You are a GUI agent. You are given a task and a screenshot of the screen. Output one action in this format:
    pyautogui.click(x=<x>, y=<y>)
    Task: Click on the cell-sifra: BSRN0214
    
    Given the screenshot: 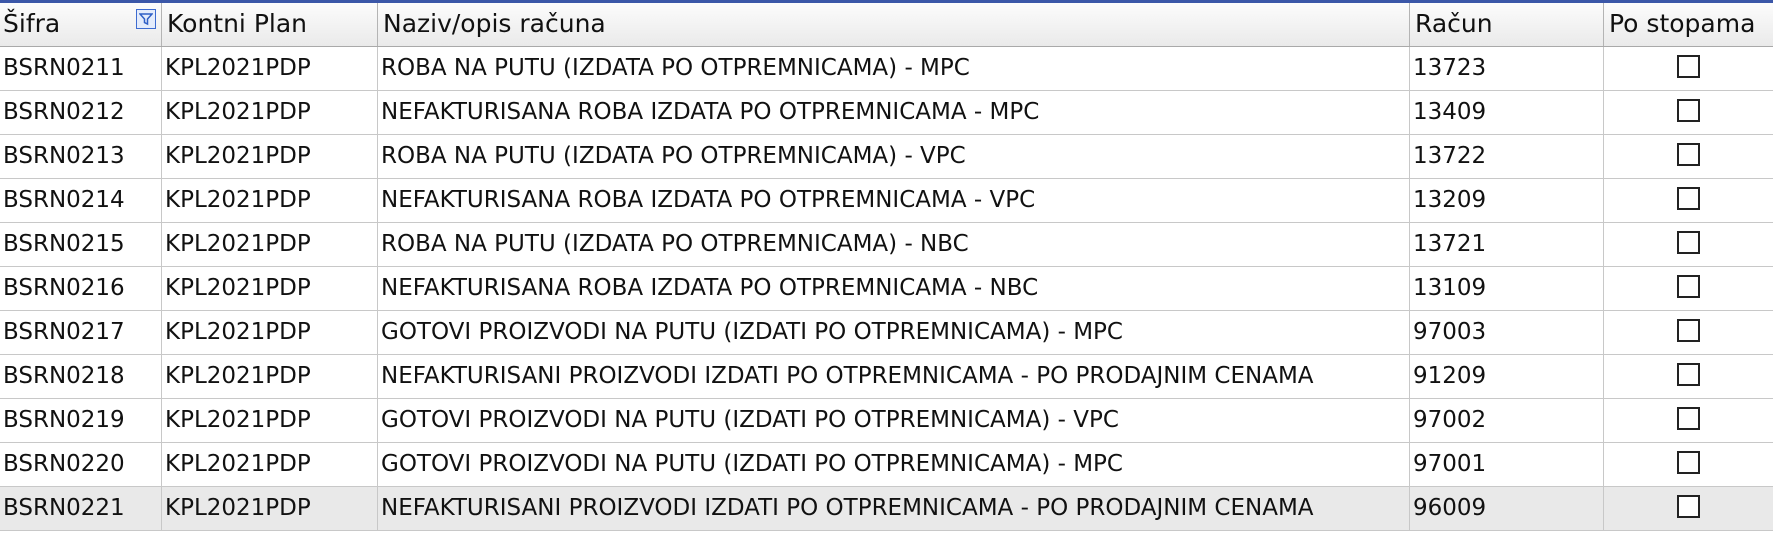 What is the action you would take?
    pyautogui.click(x=81, y=200)
    